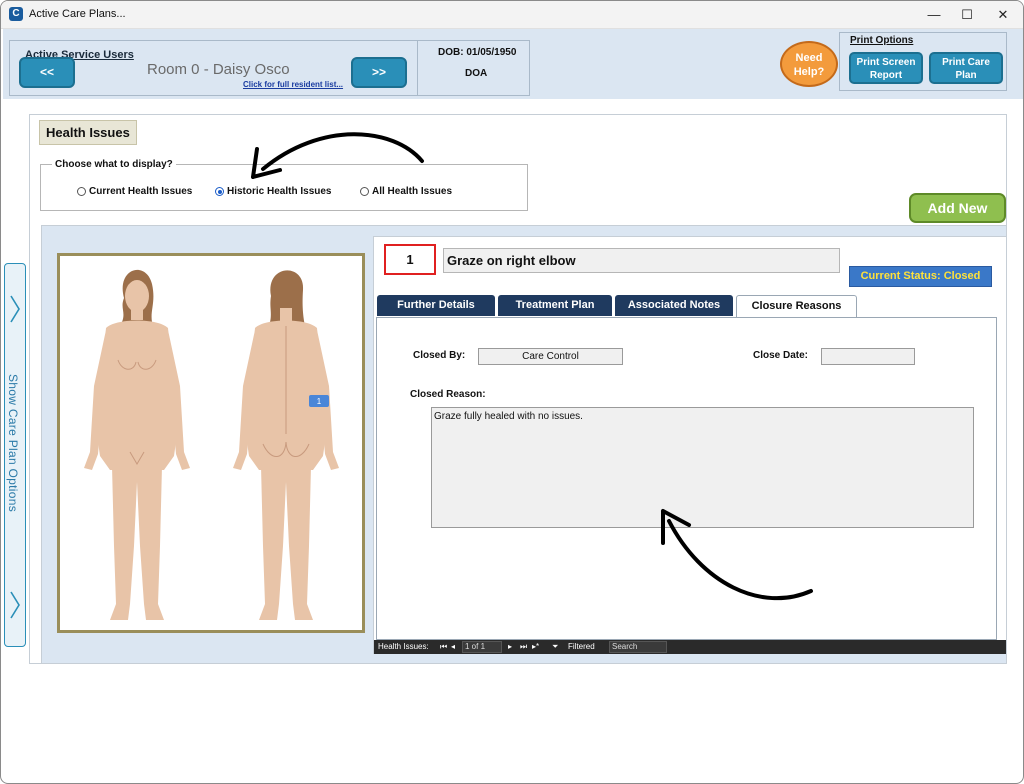 This screenshot has height=784, width=1024. What do you see at coordinates (410, 259) in the screenshot?
I see `issue-number: 1` at bounding box center [410, 259].